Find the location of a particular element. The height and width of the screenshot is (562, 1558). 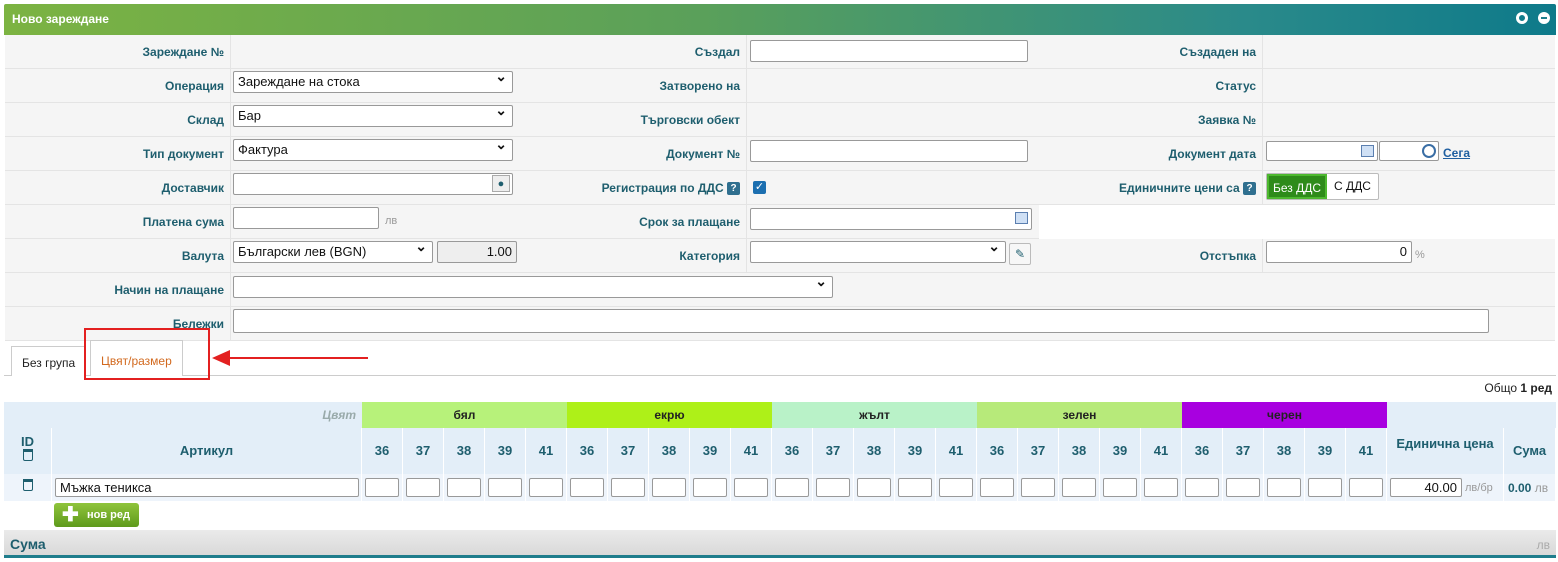

category-select is located at coordinates (878, 250).